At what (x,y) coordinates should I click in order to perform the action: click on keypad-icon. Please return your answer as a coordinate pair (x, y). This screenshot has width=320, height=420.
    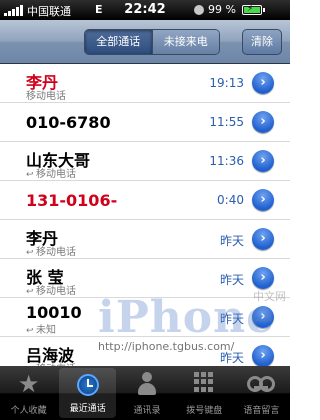
    Looking at the image, I should click on (204, 382).